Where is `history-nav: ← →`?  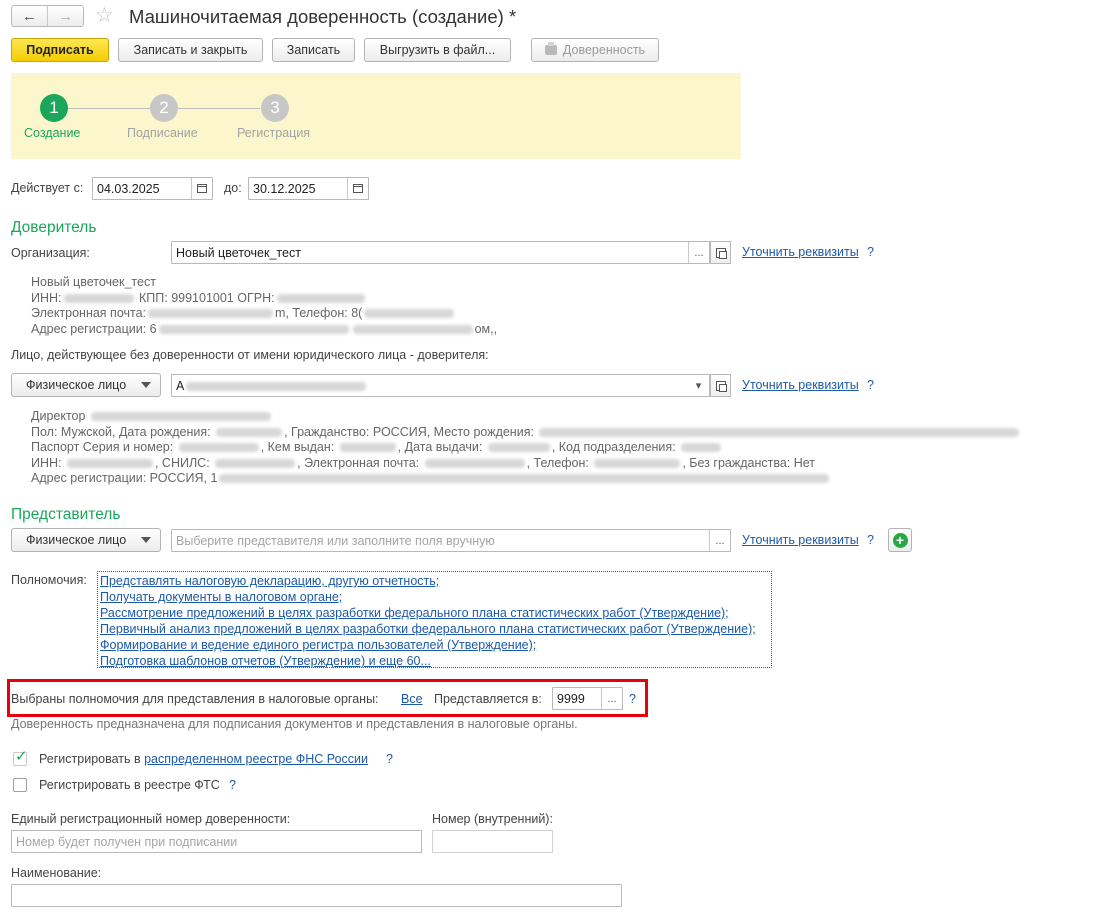 history-nav: ← → is located at coordinates (47, 16).